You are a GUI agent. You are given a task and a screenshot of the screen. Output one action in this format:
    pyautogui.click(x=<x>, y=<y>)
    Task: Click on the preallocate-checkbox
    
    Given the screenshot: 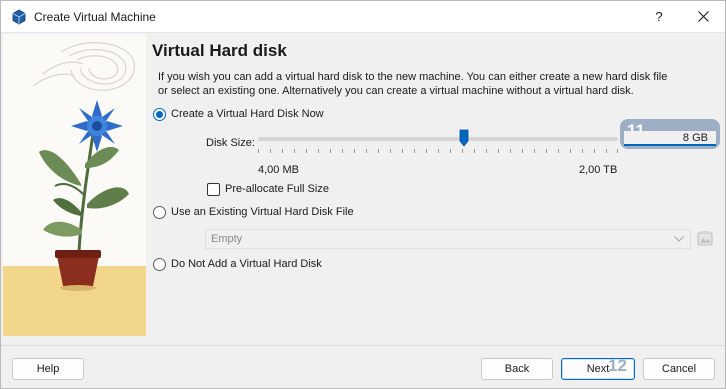 What is the action you would take?
    pyautogui.click(x=213, y=189)
    